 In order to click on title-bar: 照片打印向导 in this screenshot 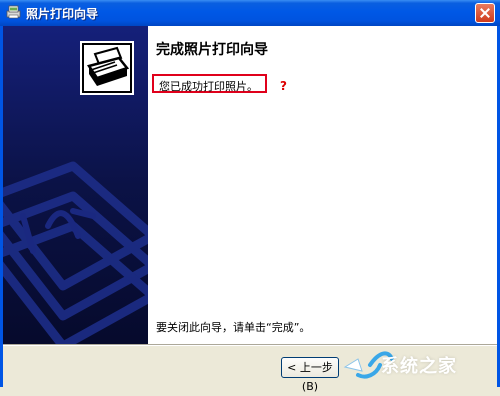, I will do `click(250, 13)`.